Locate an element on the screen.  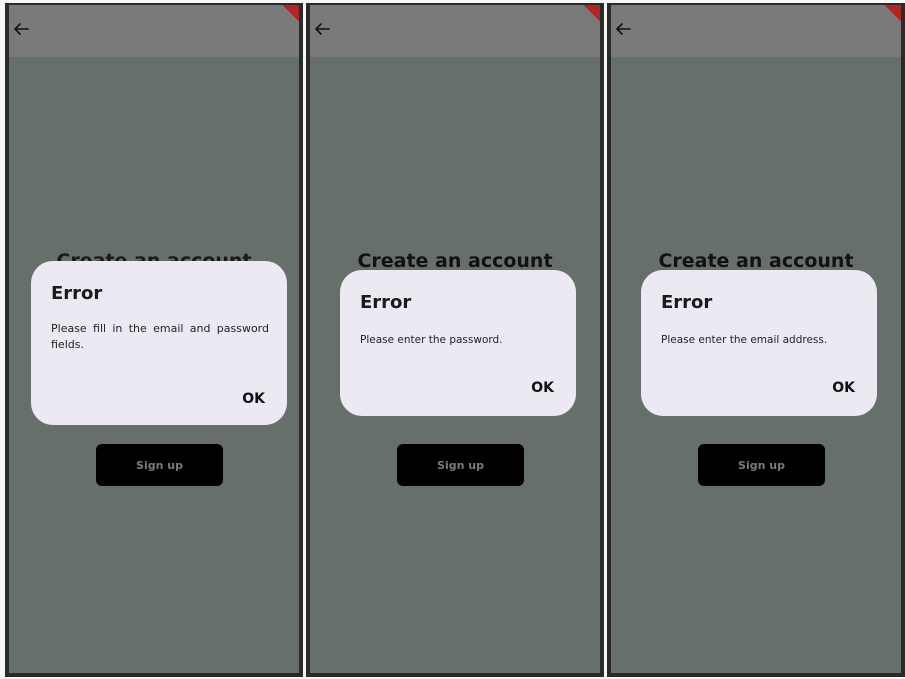
dialog-message: Please enter the email address. is located at coordinates (744, 340).